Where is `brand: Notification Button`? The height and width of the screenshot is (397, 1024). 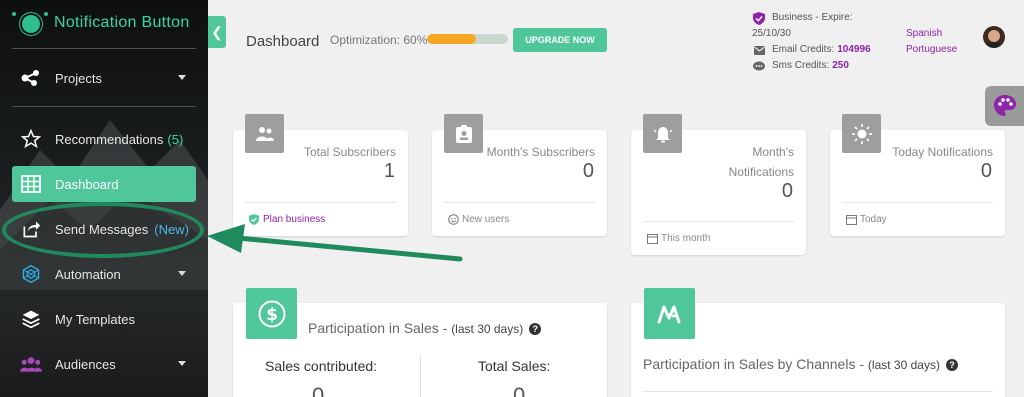 brand: Notification Button is located at coordinates (104, 24).